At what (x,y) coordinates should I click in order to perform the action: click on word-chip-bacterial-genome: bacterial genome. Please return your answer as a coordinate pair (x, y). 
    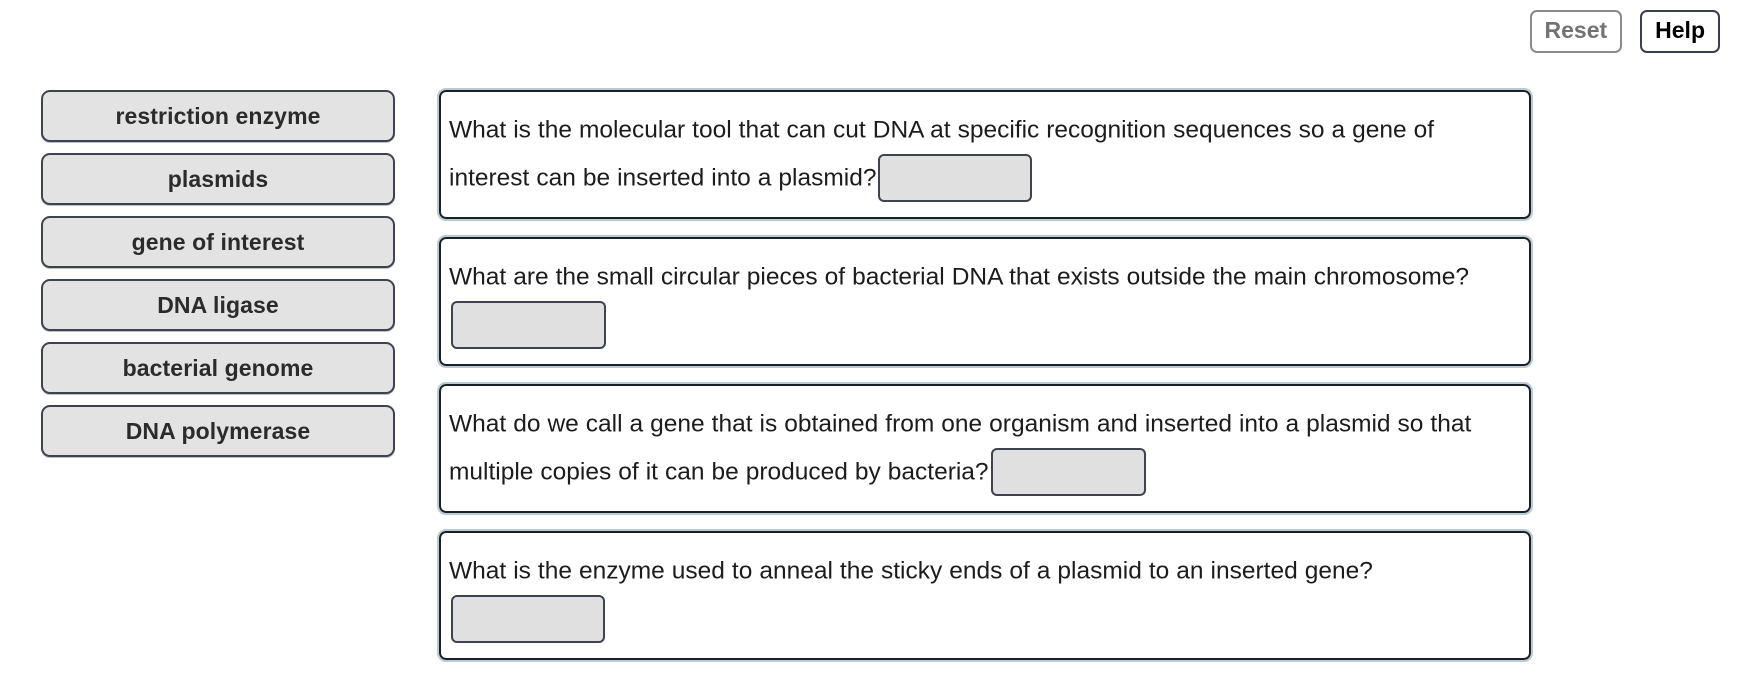
    Looking at the image, I should click on (218, 368).